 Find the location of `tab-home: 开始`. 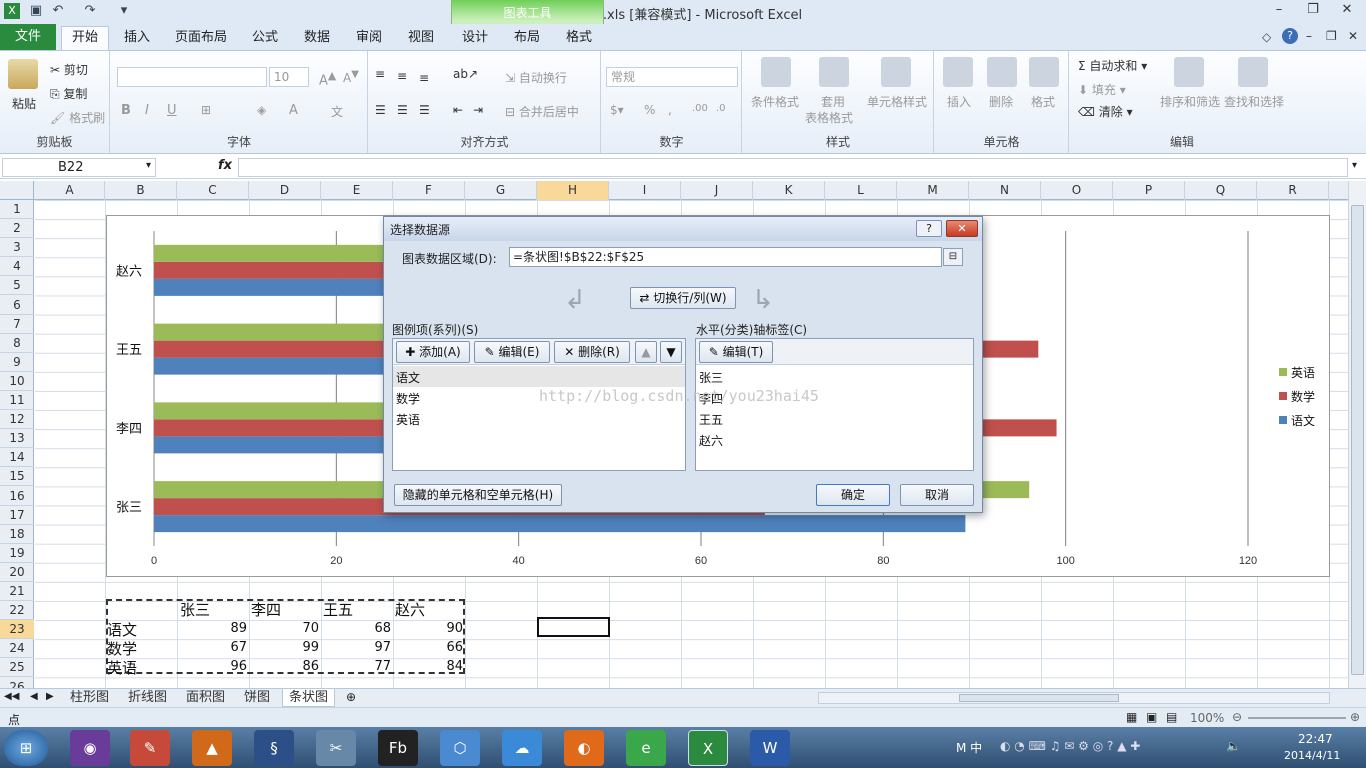

tab-home: 开始 is located at coordinates (85, 38).